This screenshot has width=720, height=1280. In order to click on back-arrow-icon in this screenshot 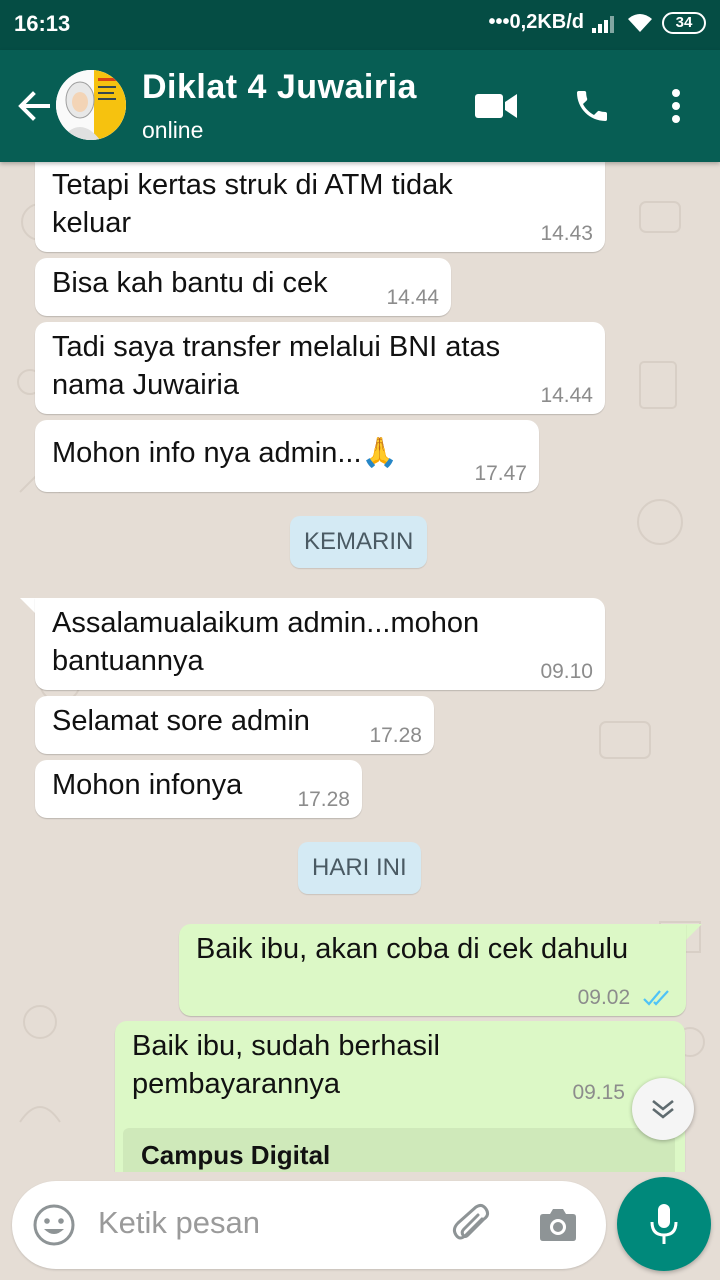, I will do `click(34, 106)`.